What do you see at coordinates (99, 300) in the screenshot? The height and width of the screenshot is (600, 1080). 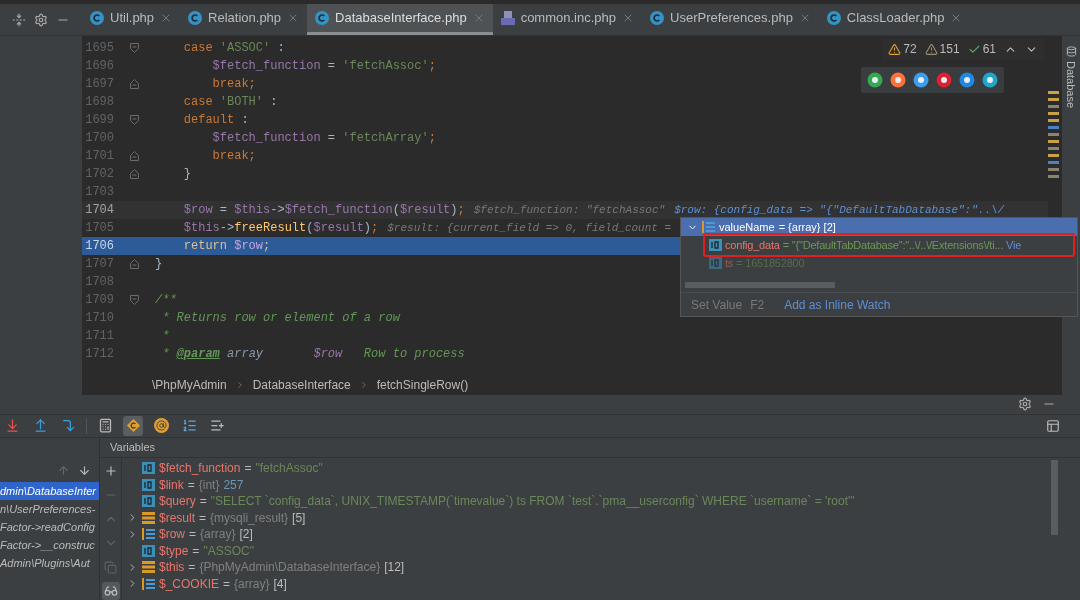 I see `line-number: 1709` at bounding box center [99, 300].